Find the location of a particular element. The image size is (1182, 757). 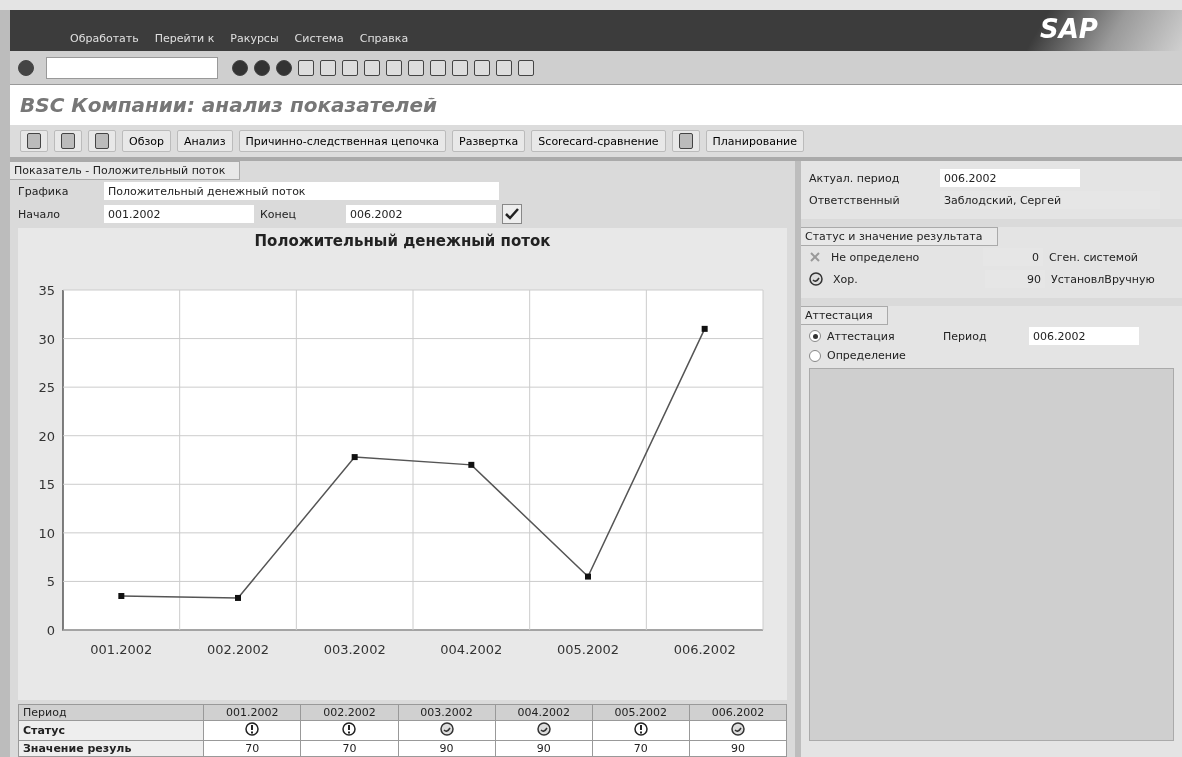

y-tick-label: 10 is located at coordinates (46, 533).